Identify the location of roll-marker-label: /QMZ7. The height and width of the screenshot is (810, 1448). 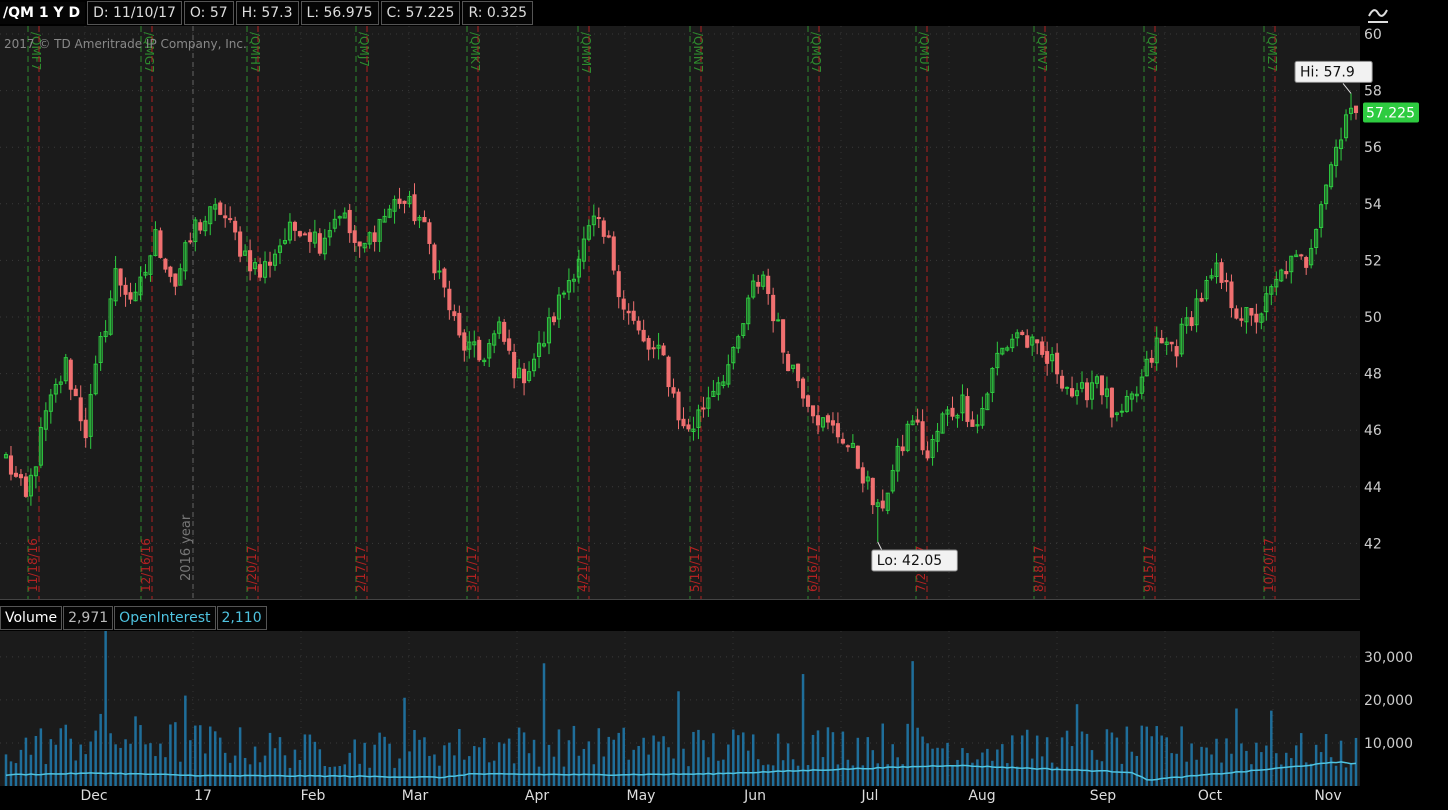
(1272, 52).